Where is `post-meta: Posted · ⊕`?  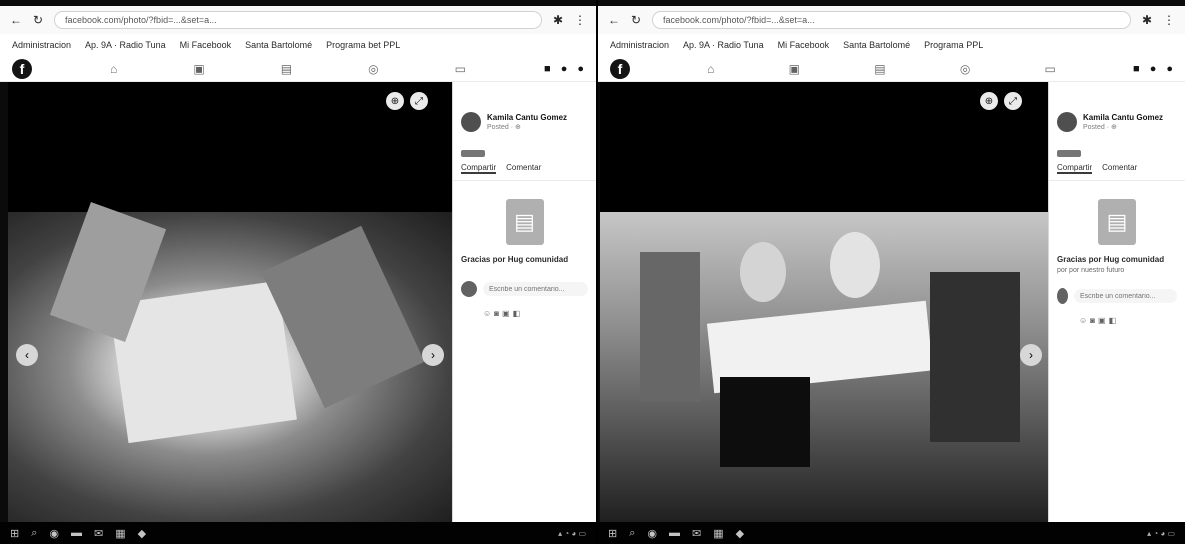 post-meta: Posted · ⊕ is located at coordinates (504, 128).